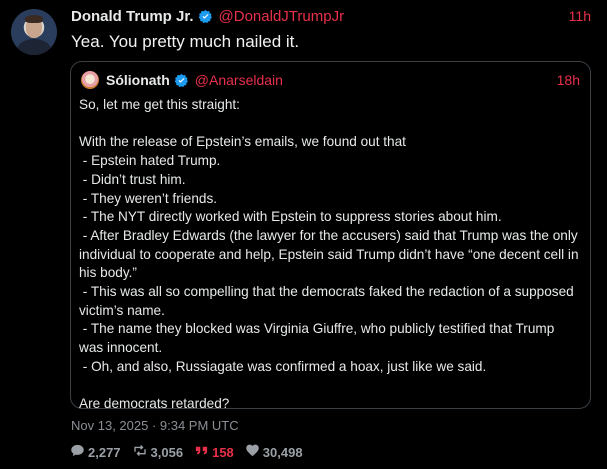 Image resolution: width=607 pixels, height=469 pixels. Describe the element at coordinates (282, 452) in the screenshot. I see `like-count: 30,498` at that location.